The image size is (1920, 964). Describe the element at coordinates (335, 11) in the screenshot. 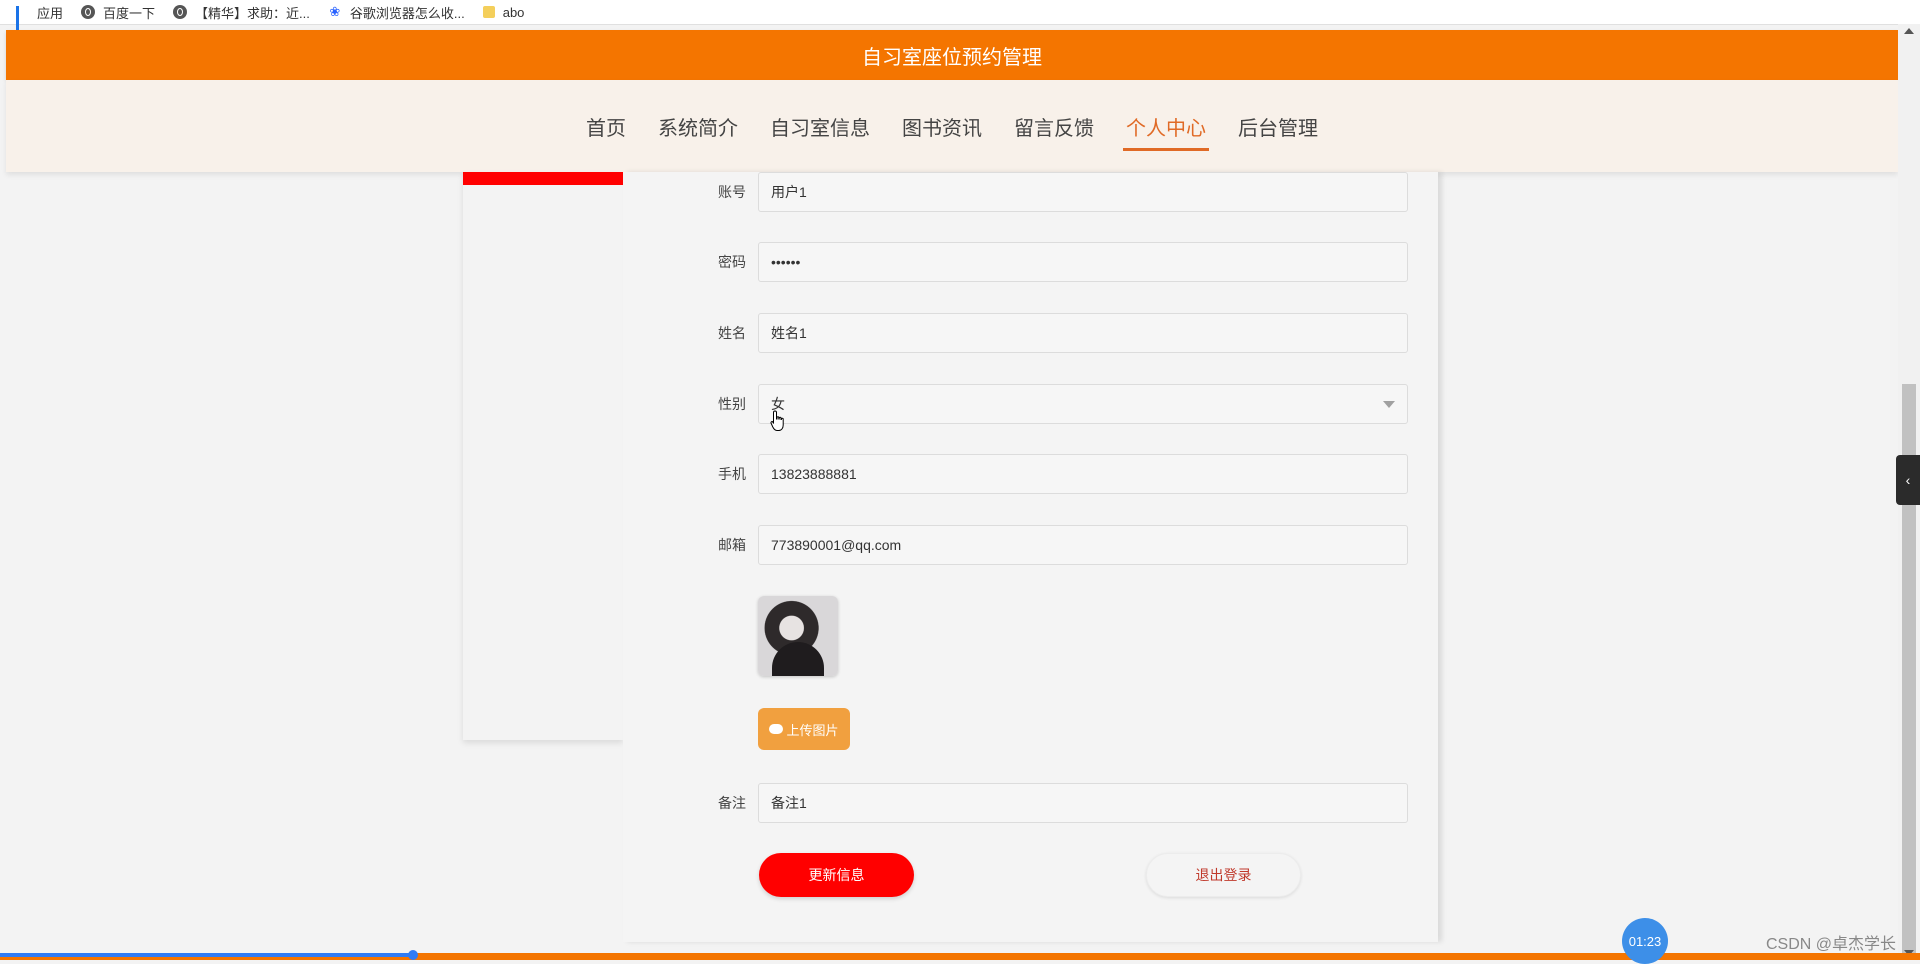

I see `baidu-paw-icon: ❀` at that location.